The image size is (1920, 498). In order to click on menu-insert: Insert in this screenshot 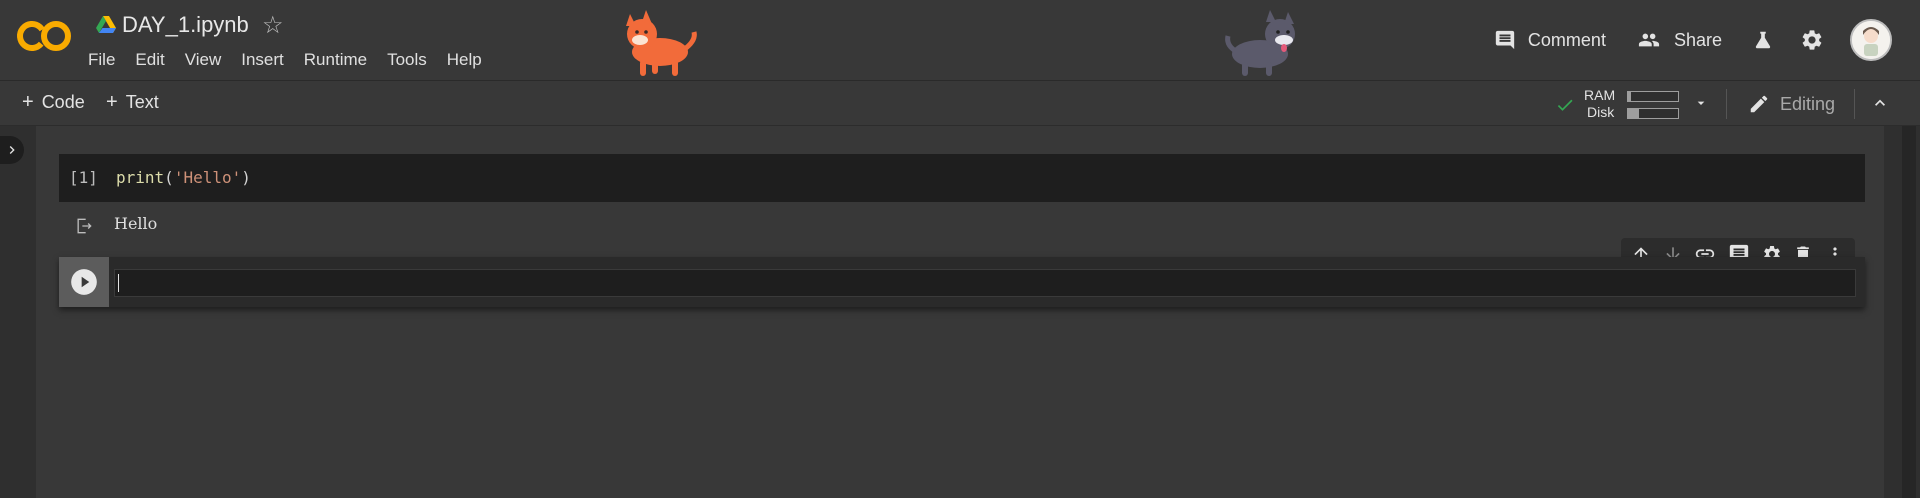, I will do `click(262, 60)`.